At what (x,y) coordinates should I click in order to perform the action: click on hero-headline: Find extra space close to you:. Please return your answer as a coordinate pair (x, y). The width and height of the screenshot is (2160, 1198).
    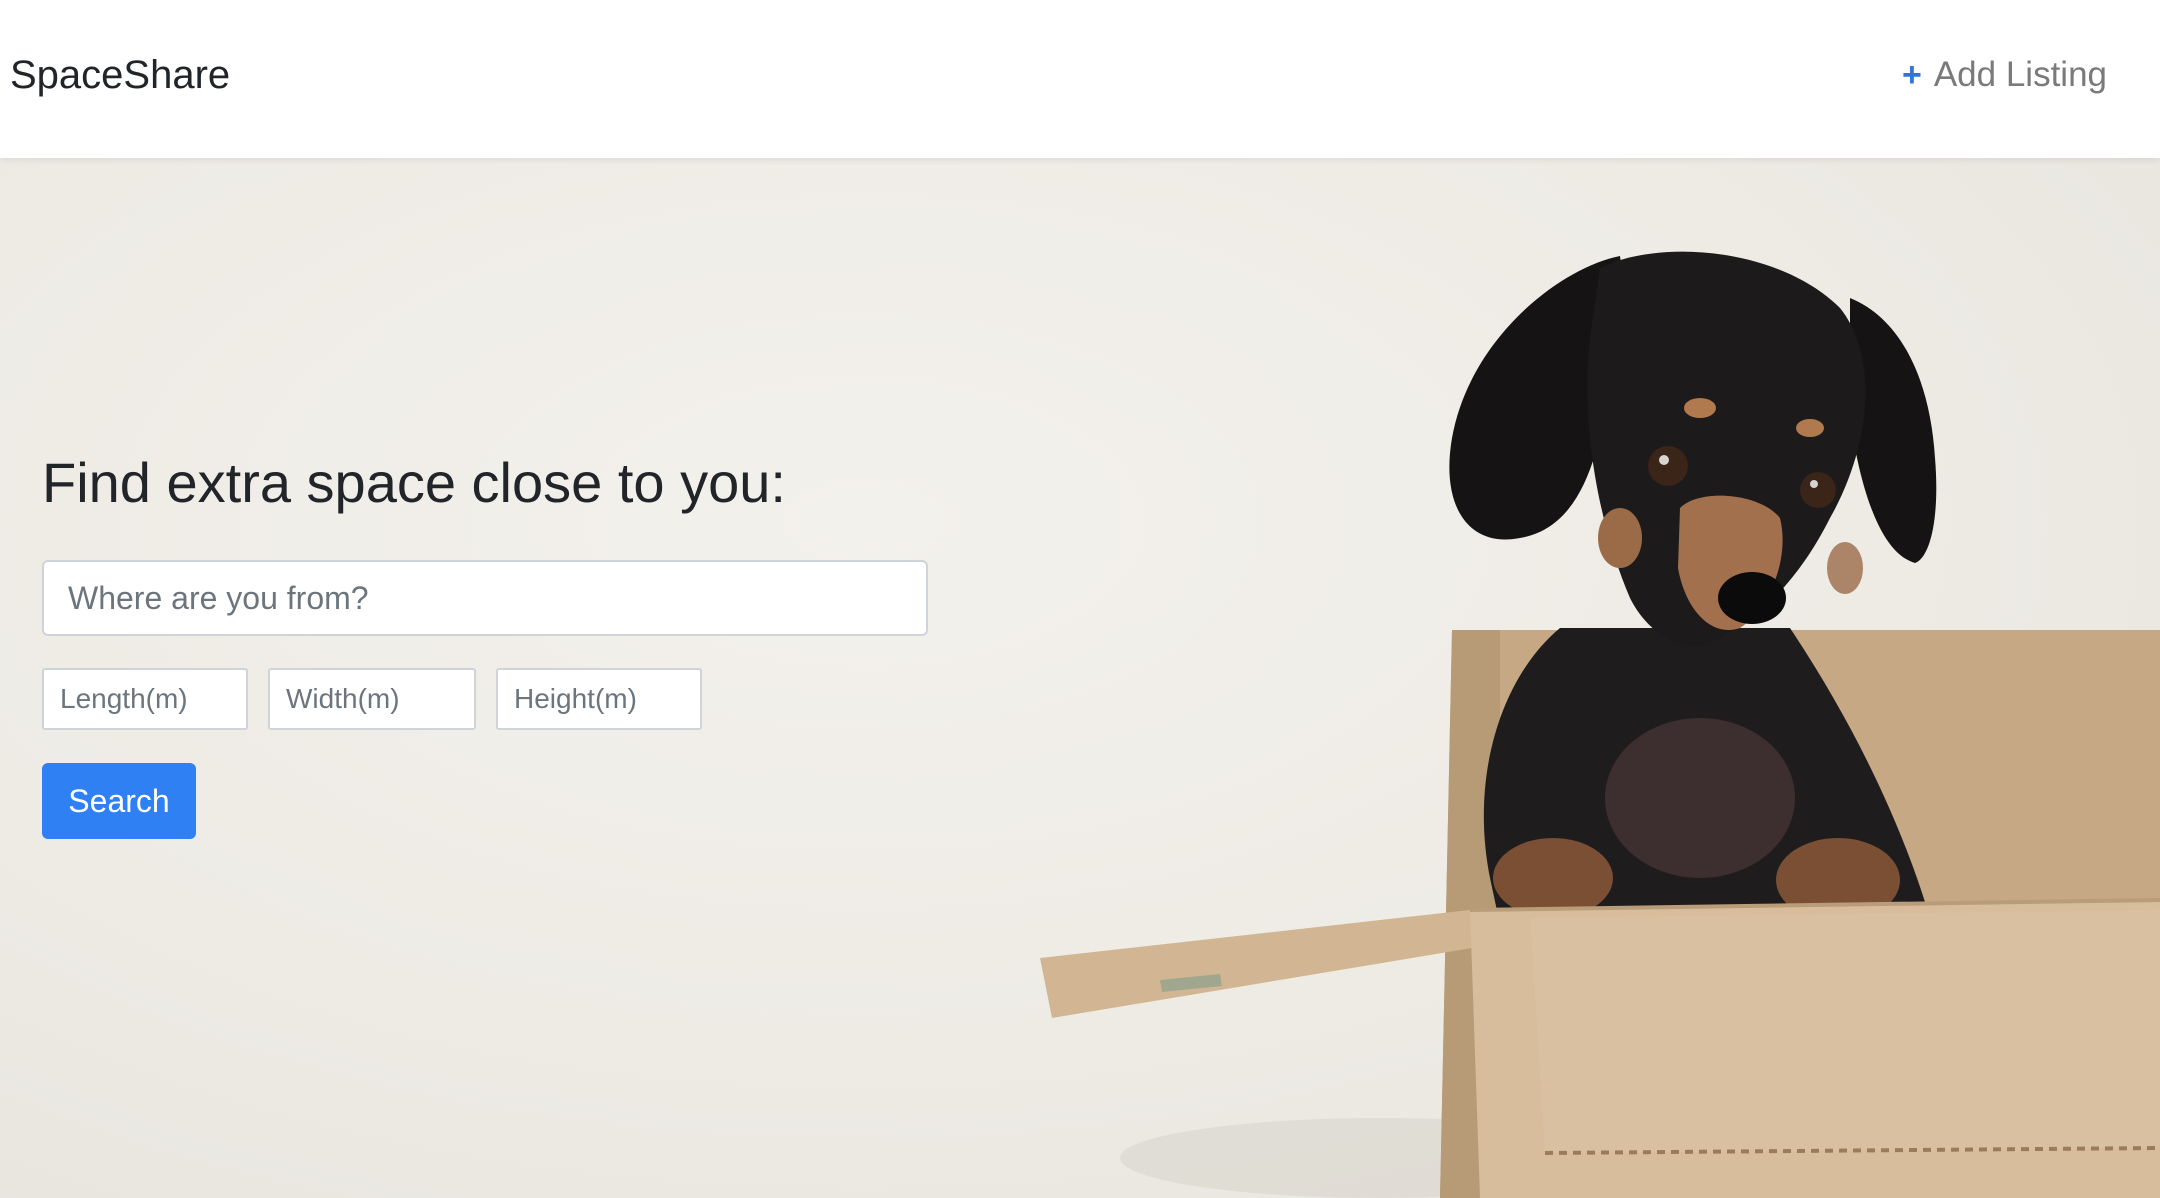
    Looking at the image, I should click on (414, 482).